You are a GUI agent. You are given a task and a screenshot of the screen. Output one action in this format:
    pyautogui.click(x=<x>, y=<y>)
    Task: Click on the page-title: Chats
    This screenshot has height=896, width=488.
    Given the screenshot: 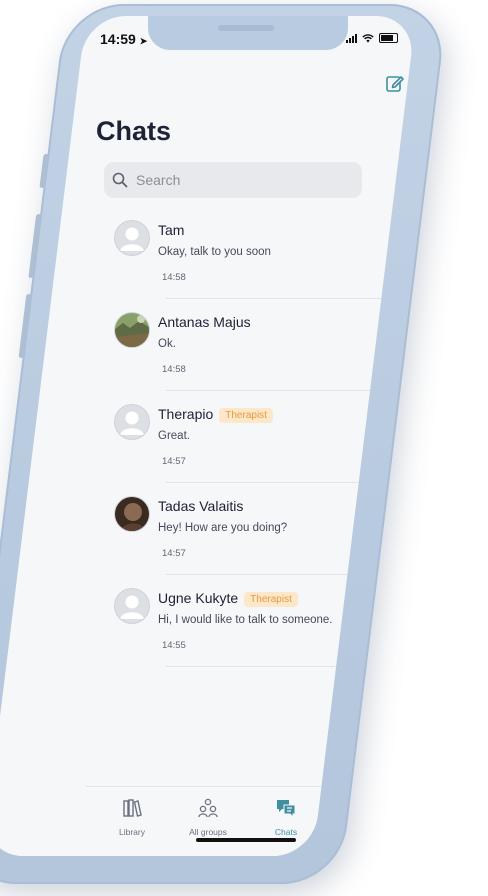 What is the action you would take?
    pyautogui.click(x=134, y=131)
    